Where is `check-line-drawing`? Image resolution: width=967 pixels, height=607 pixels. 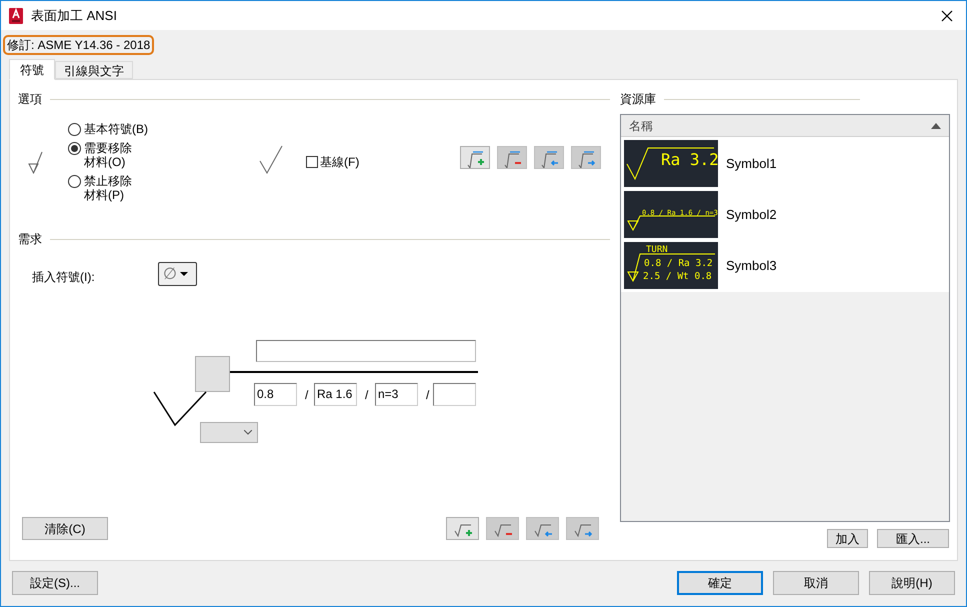 check-line-drawing is located at coordinates (180, 409).